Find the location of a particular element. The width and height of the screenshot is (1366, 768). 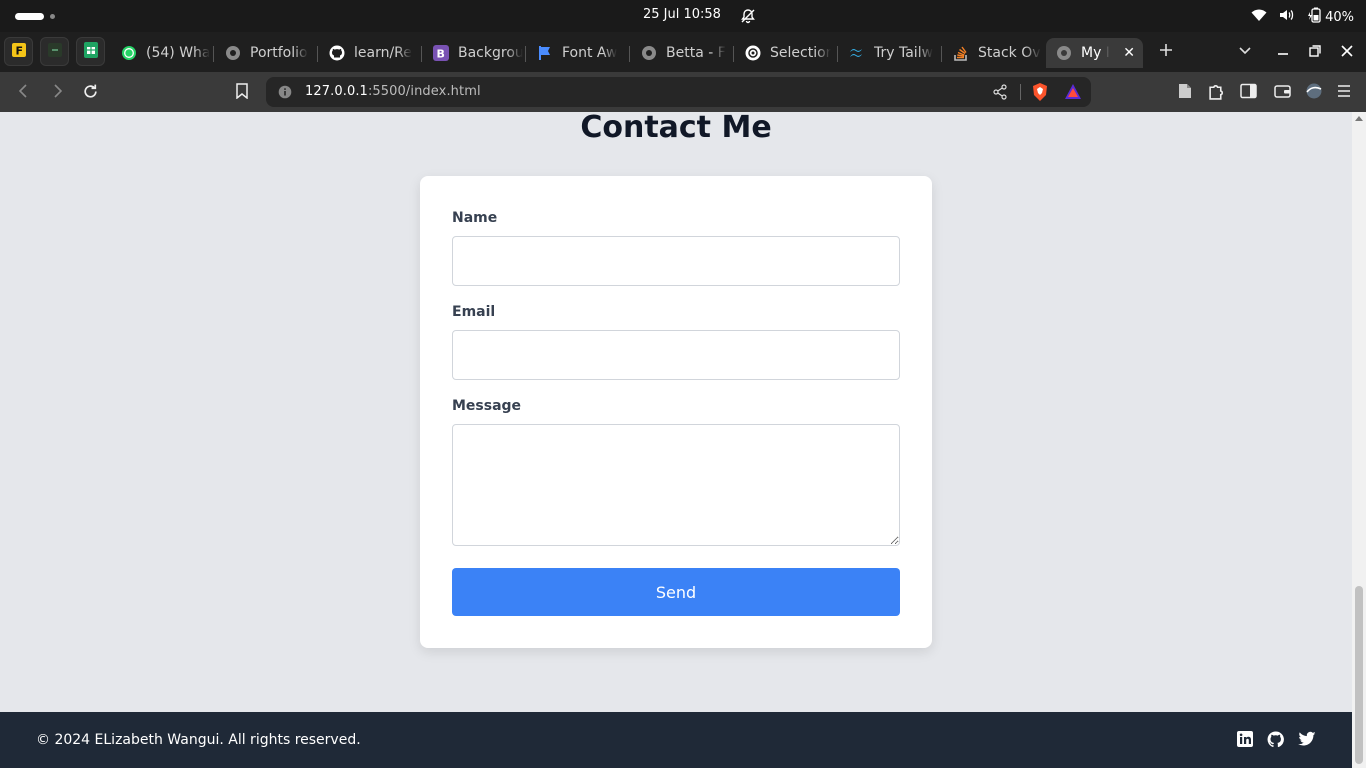

message-label: Message is located at coordinates (487, 406).